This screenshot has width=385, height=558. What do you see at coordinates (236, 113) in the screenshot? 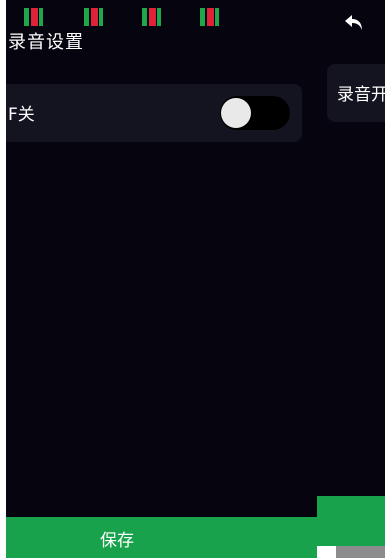
I see `toggle-knob` at bounding box center [236, 113].